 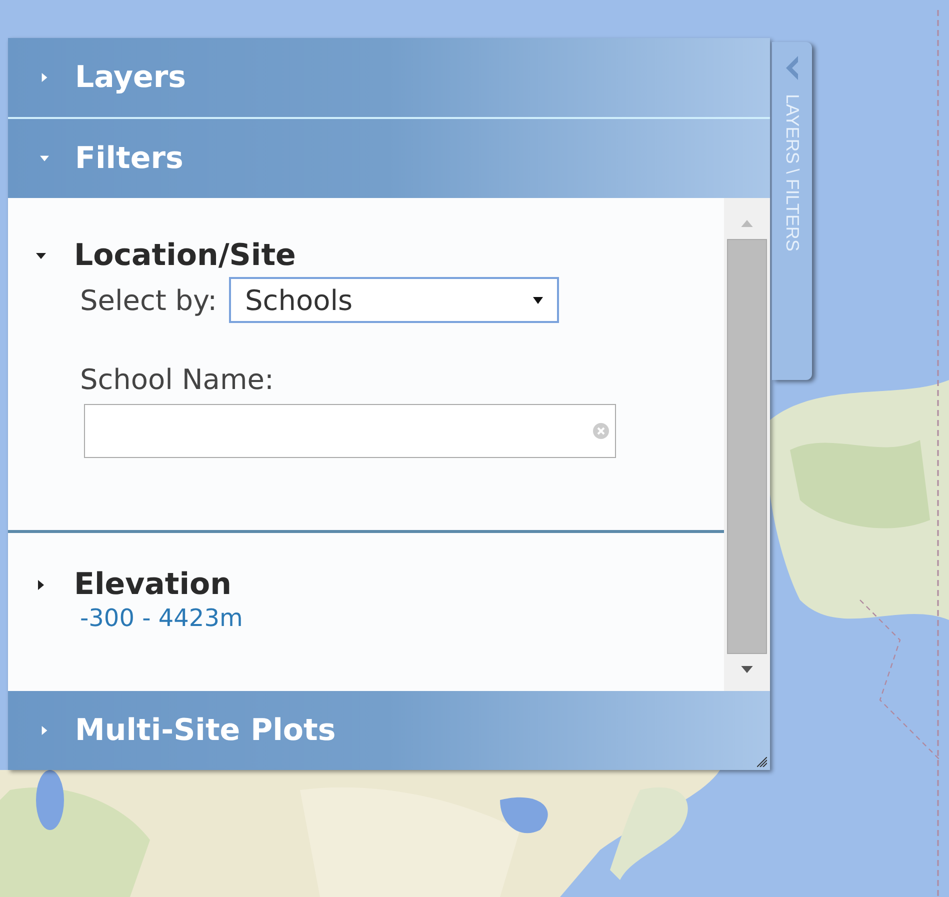 What do you see at coordinates (149, 300) in the screenshot?
I see `select-label: Select by:` at bounding box center [149, 300].